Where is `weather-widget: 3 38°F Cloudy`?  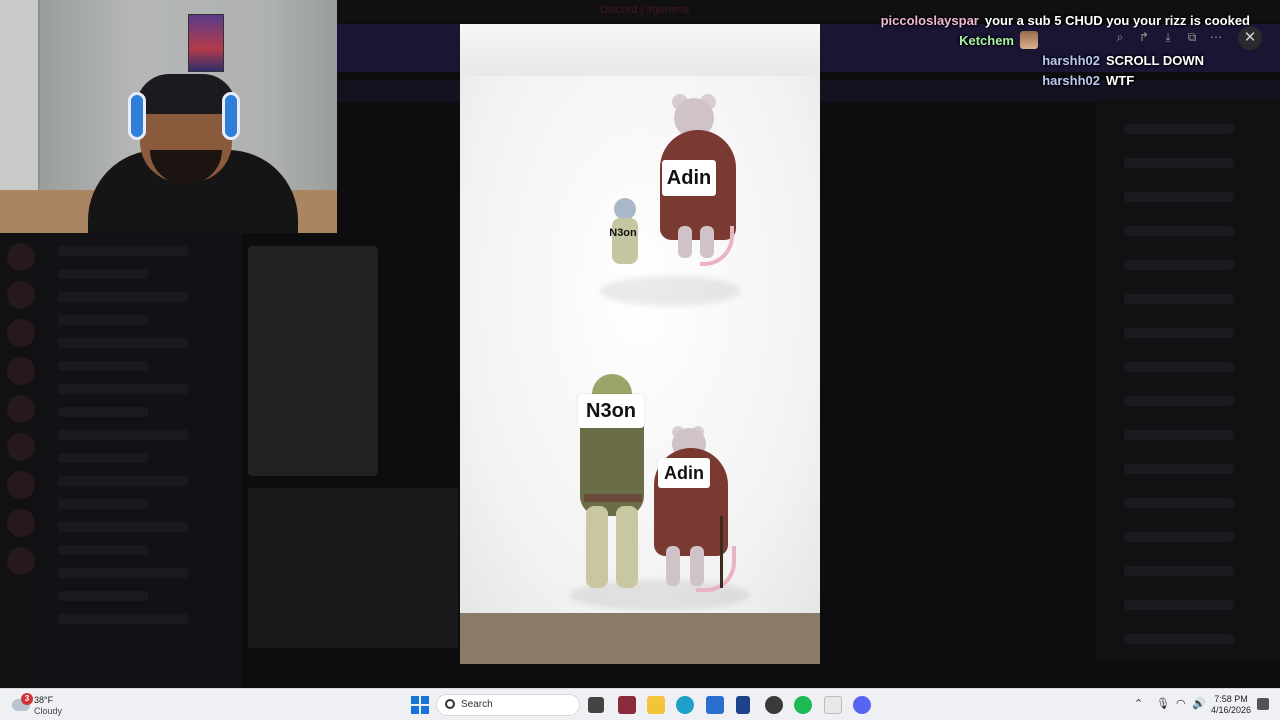 weather-widget: 3 38°F Cloudy is located at coordinates (47, 705).